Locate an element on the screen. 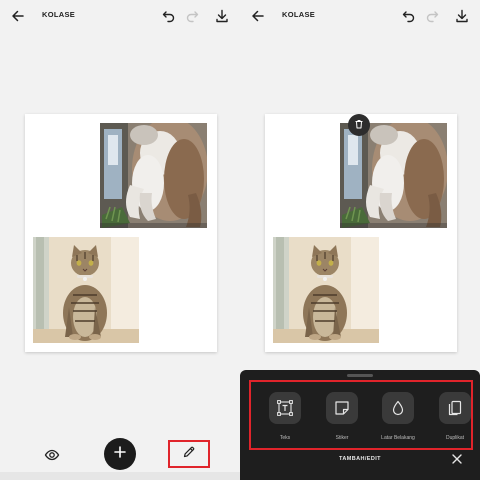 The width and height of the screenshot is (480, 480). pencil-icon is located at coordinates (189, 454).